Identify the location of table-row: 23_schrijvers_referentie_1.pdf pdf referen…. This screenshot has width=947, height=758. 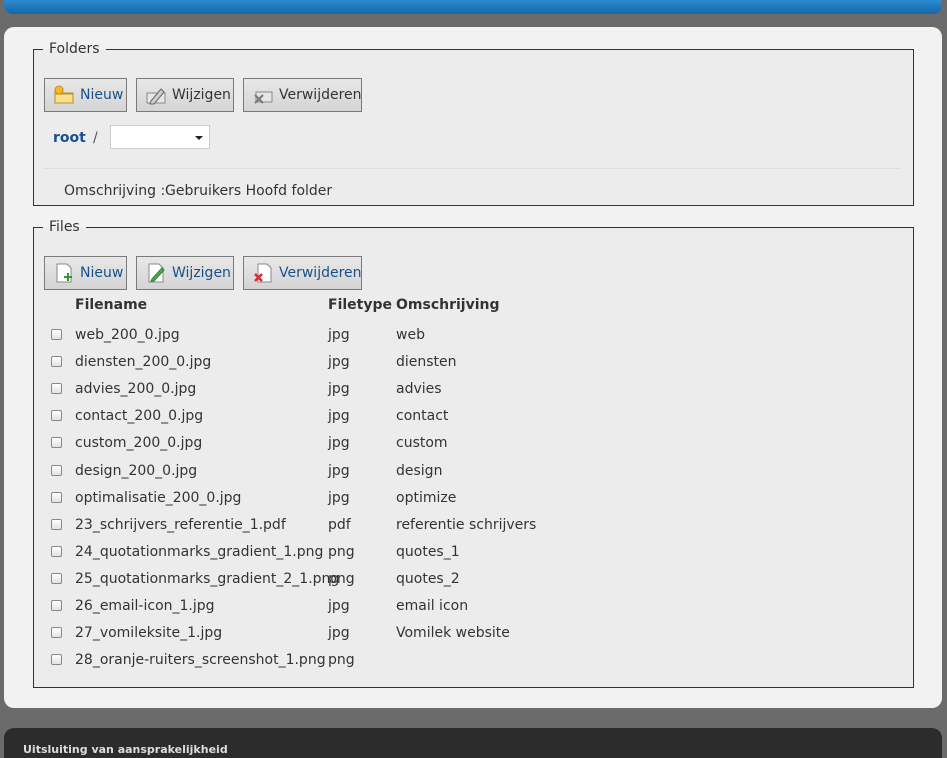
(469, 527).